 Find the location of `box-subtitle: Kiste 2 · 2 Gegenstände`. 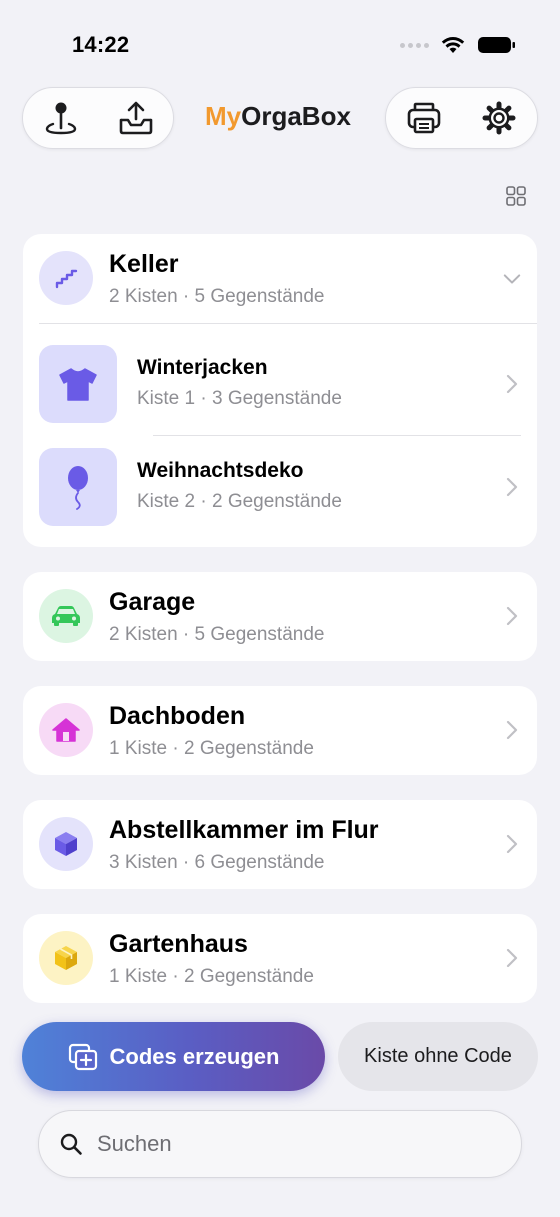

box-subtitle: Kiste 2 · 2 Gegenstände is located at coordinates (239, 501).